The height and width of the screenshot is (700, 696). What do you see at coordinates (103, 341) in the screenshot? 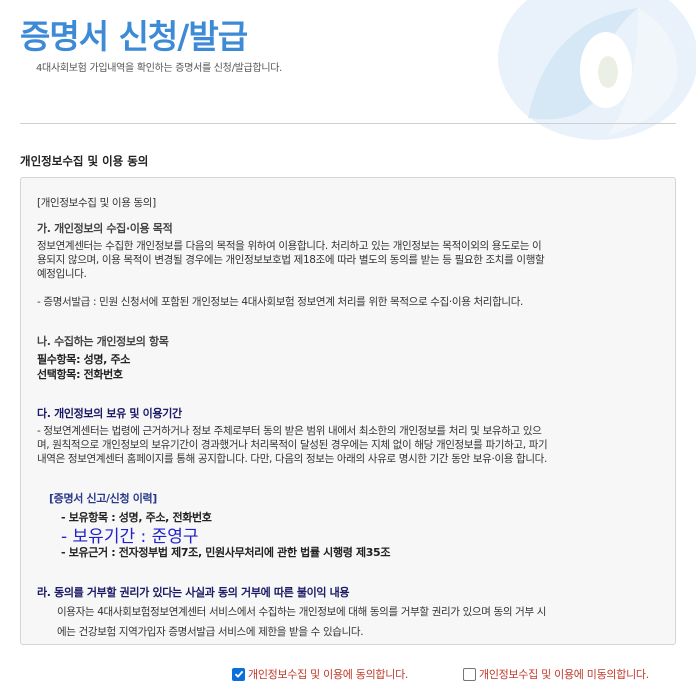
I see `section-b-heading: 나. 수집하는 개인정보의 항목` at bounding box center [103, 341].